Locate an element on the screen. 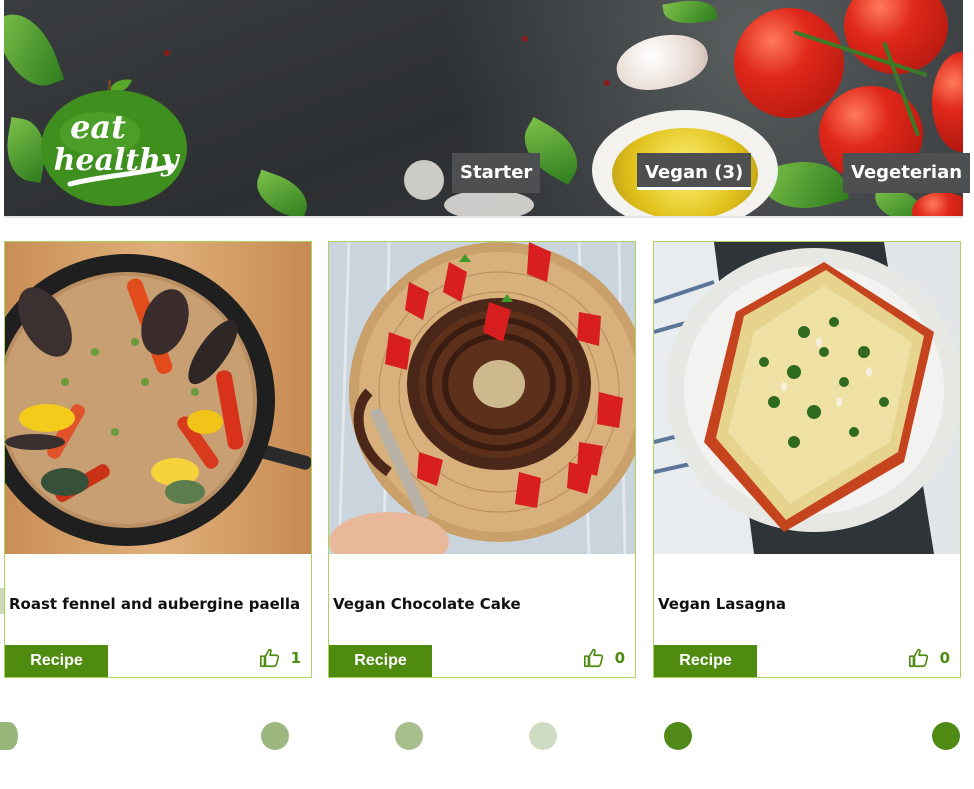  lasagna-plate-photo is located at coordinates (807, 398).